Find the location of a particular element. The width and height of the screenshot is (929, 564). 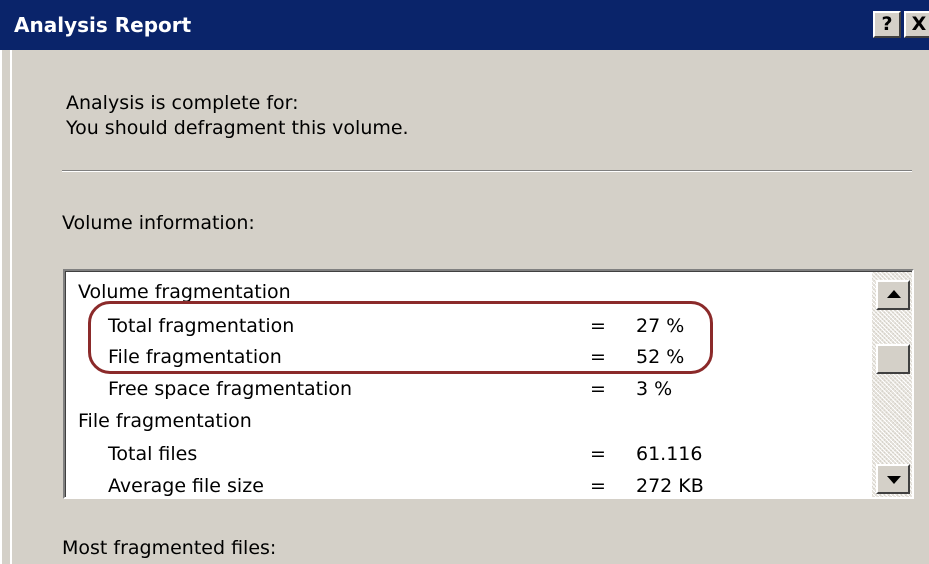

row-value: 52 % is located at coordinates (660, 357).